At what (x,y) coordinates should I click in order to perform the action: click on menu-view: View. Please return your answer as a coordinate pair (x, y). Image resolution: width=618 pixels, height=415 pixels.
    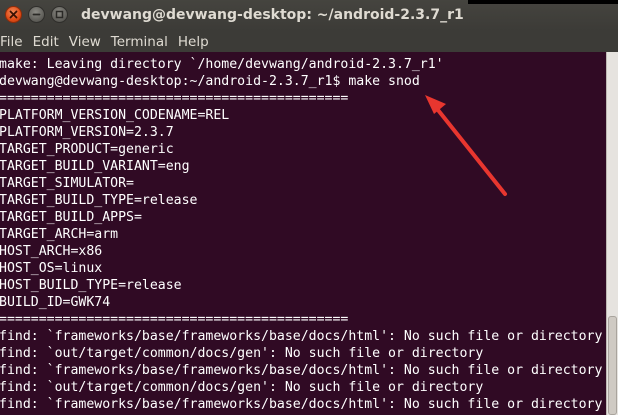
    Looking at the image, I should click on (85, 42).